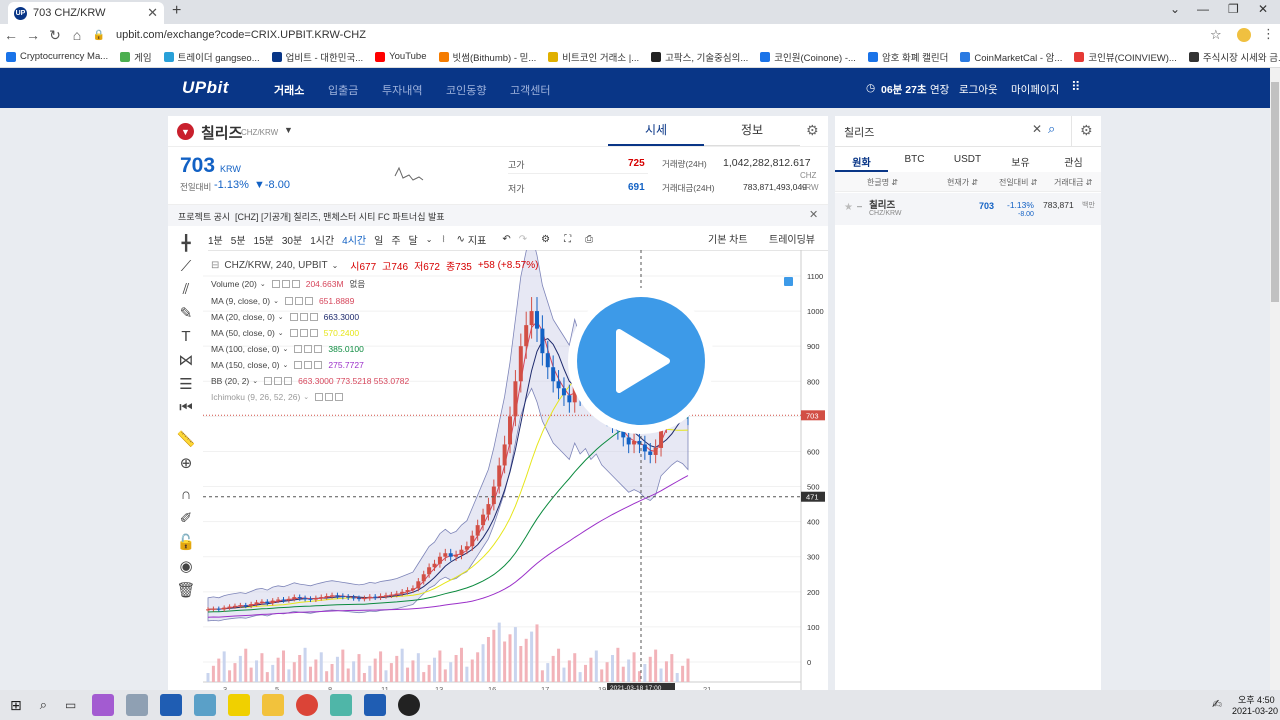 Image resolution: width=1280 pixels, height=720 pixels. I want to click on col-name: 한글명 ⇵, so click(882, 182).